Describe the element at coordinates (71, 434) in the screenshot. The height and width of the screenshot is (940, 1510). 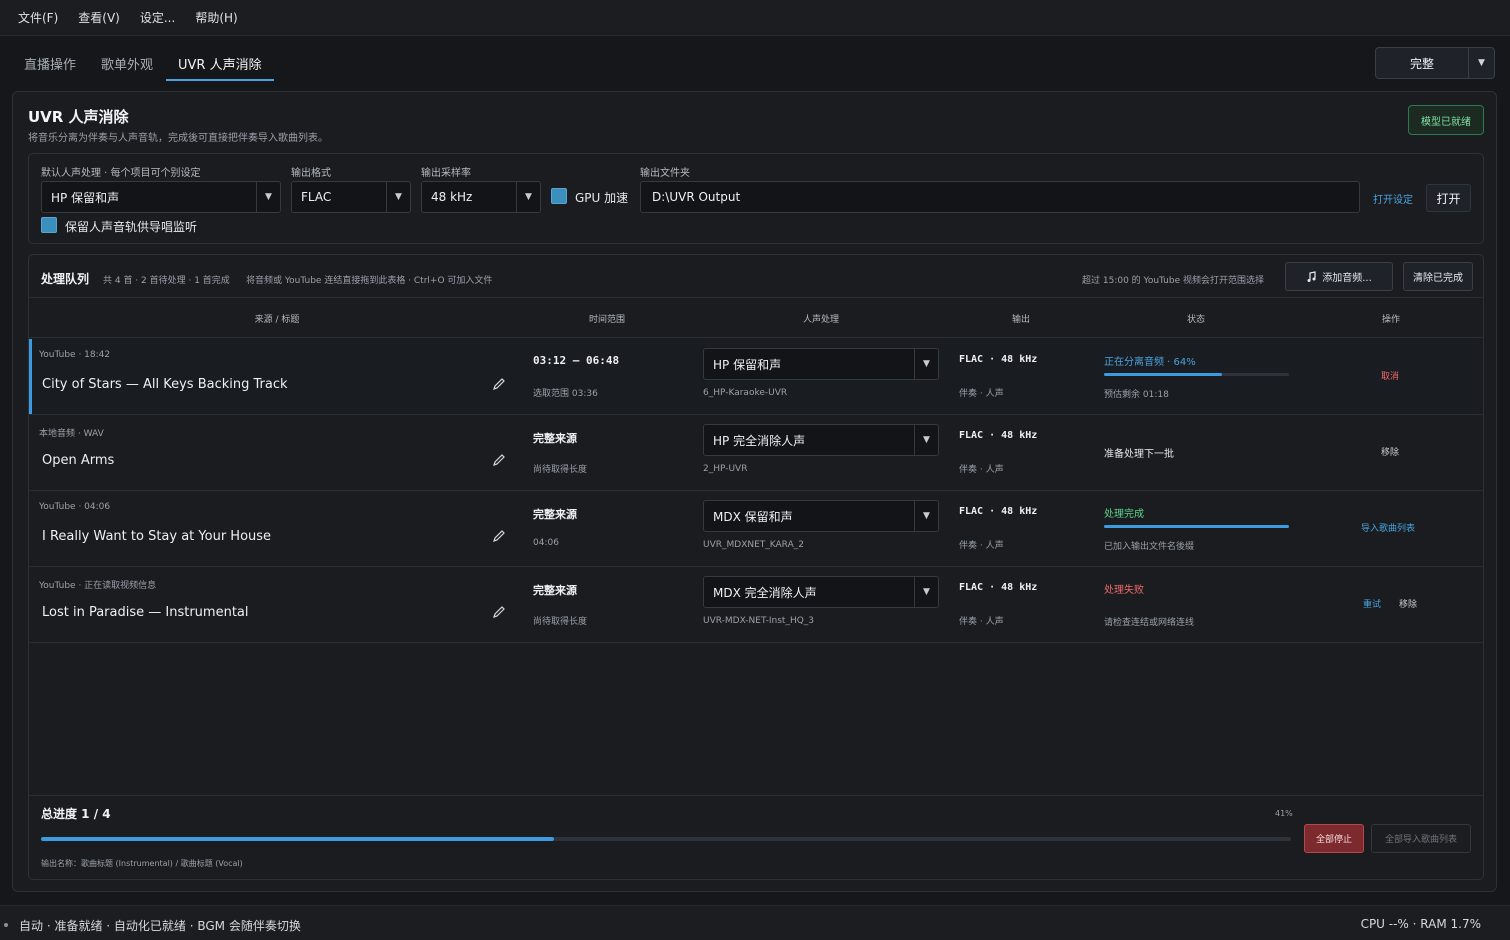
I see `source-meta: 本地音频 · WAV` at that location.